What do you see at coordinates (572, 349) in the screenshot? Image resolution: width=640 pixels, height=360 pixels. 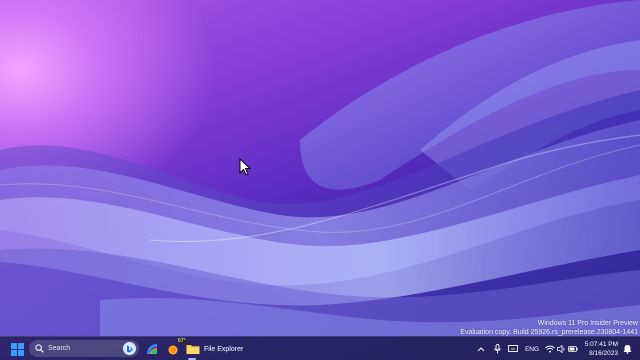 I see `battery-icon` at bounding box center [572, 349].